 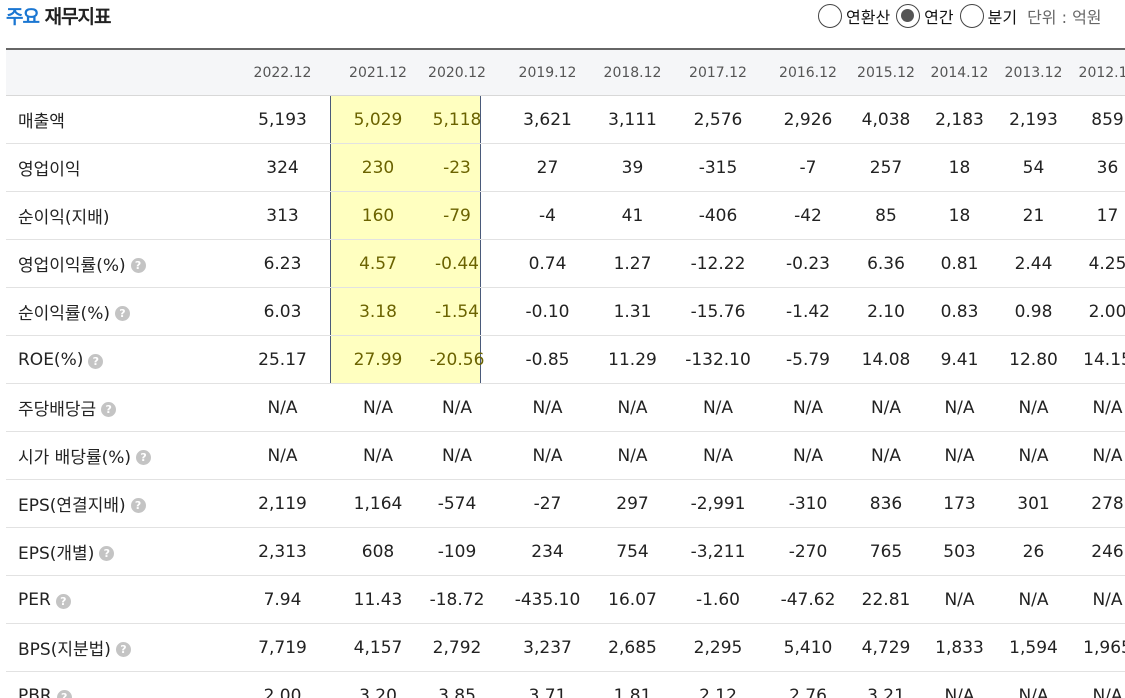 I want to click on table-cell: -0.23, so click(x=808, y=263).